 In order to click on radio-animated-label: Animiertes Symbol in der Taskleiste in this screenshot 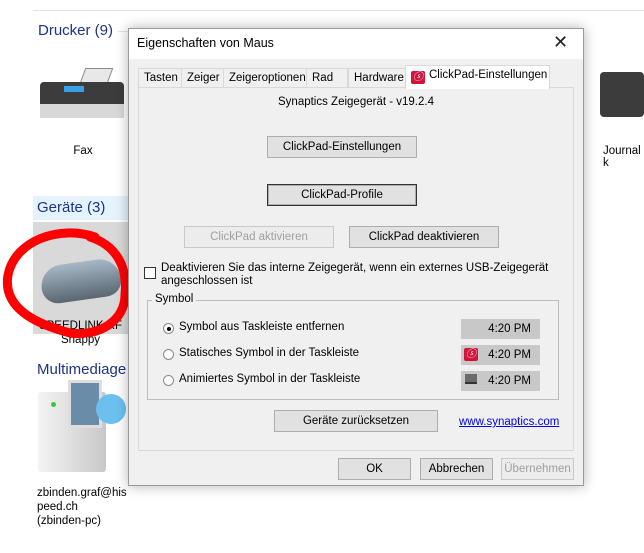, I will do `click(269, 379)`.